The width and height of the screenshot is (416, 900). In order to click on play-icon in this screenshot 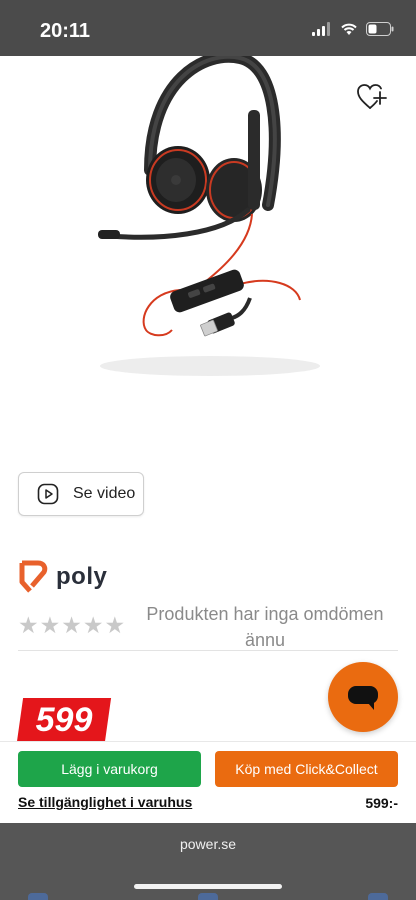, I will do `click(48, 494)`.